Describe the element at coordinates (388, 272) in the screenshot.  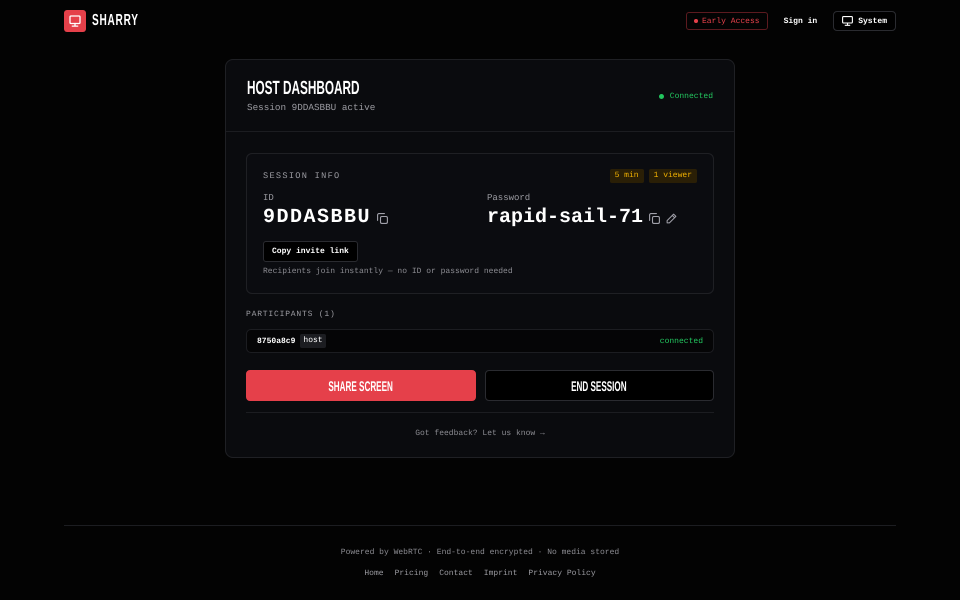
I see `invite-hint: Recipients join instantly — no ID or password needed` at that location.